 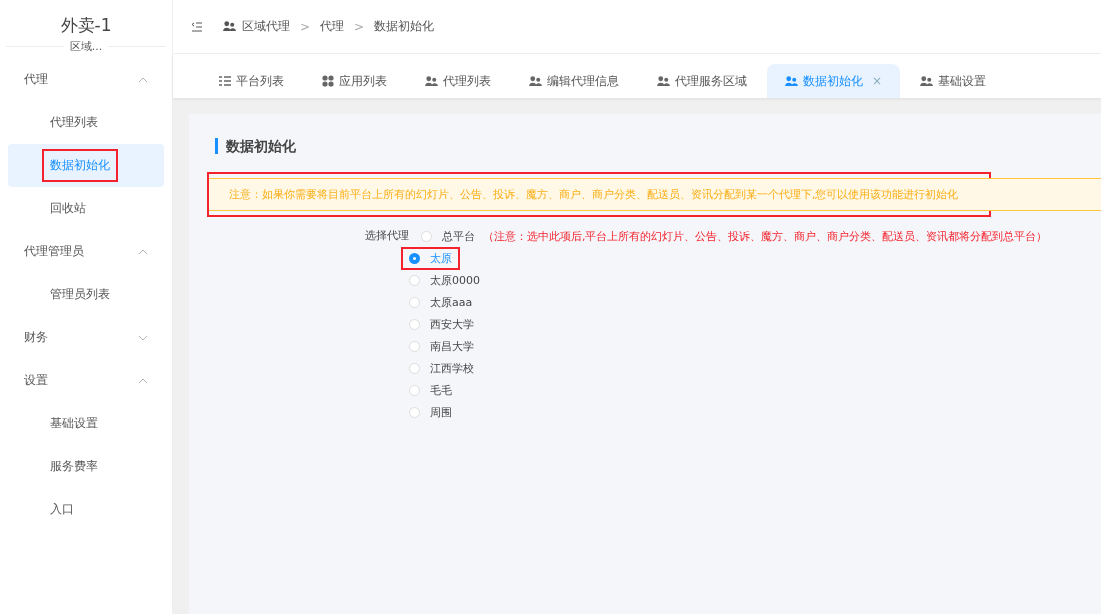 I want to click on tab: 代理服务区域, so click(x=702, y=81).